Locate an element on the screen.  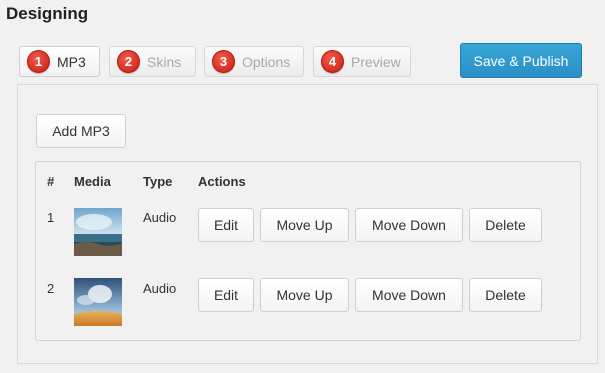
add-mp3-button: Add MP3 is located at coordinates (81, 131).